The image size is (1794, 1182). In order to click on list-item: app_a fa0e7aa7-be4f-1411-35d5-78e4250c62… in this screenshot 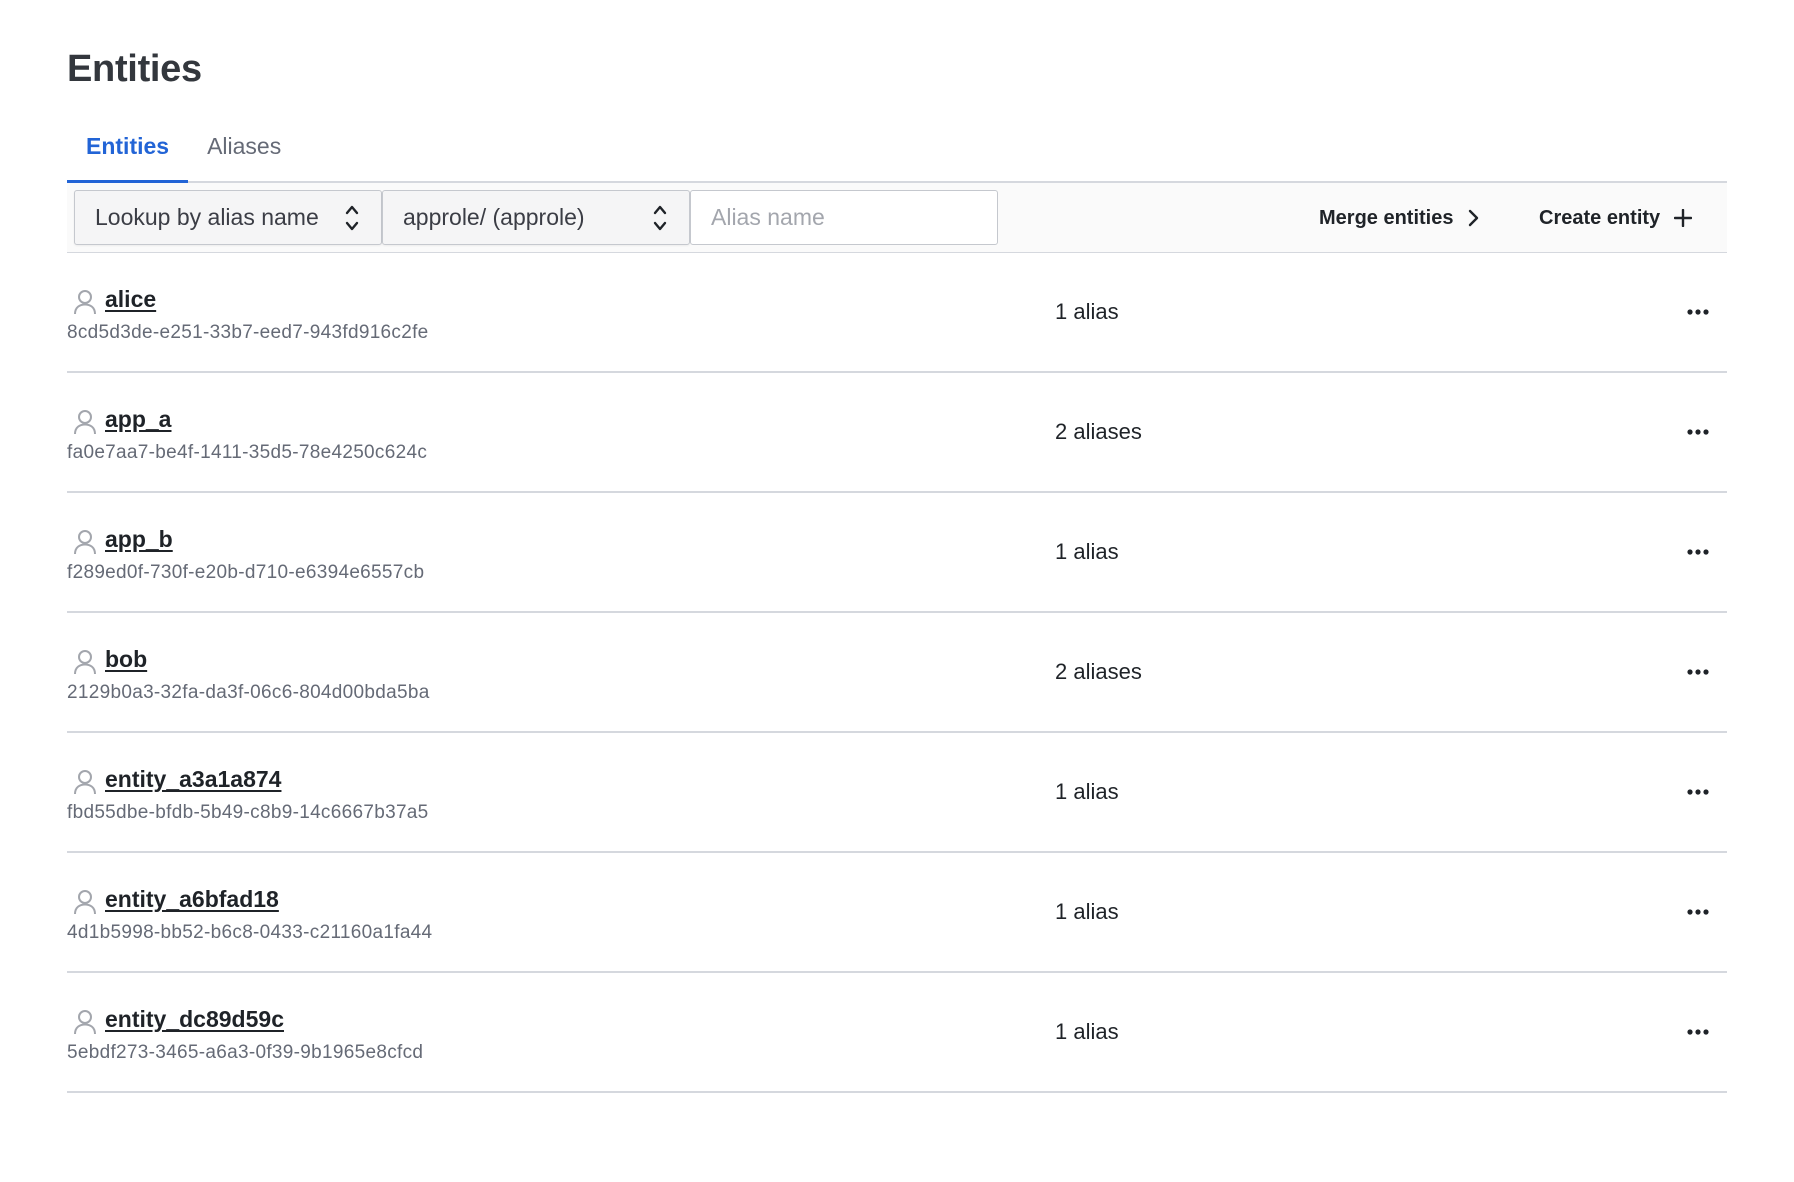, I will do `click(897, 433)`.